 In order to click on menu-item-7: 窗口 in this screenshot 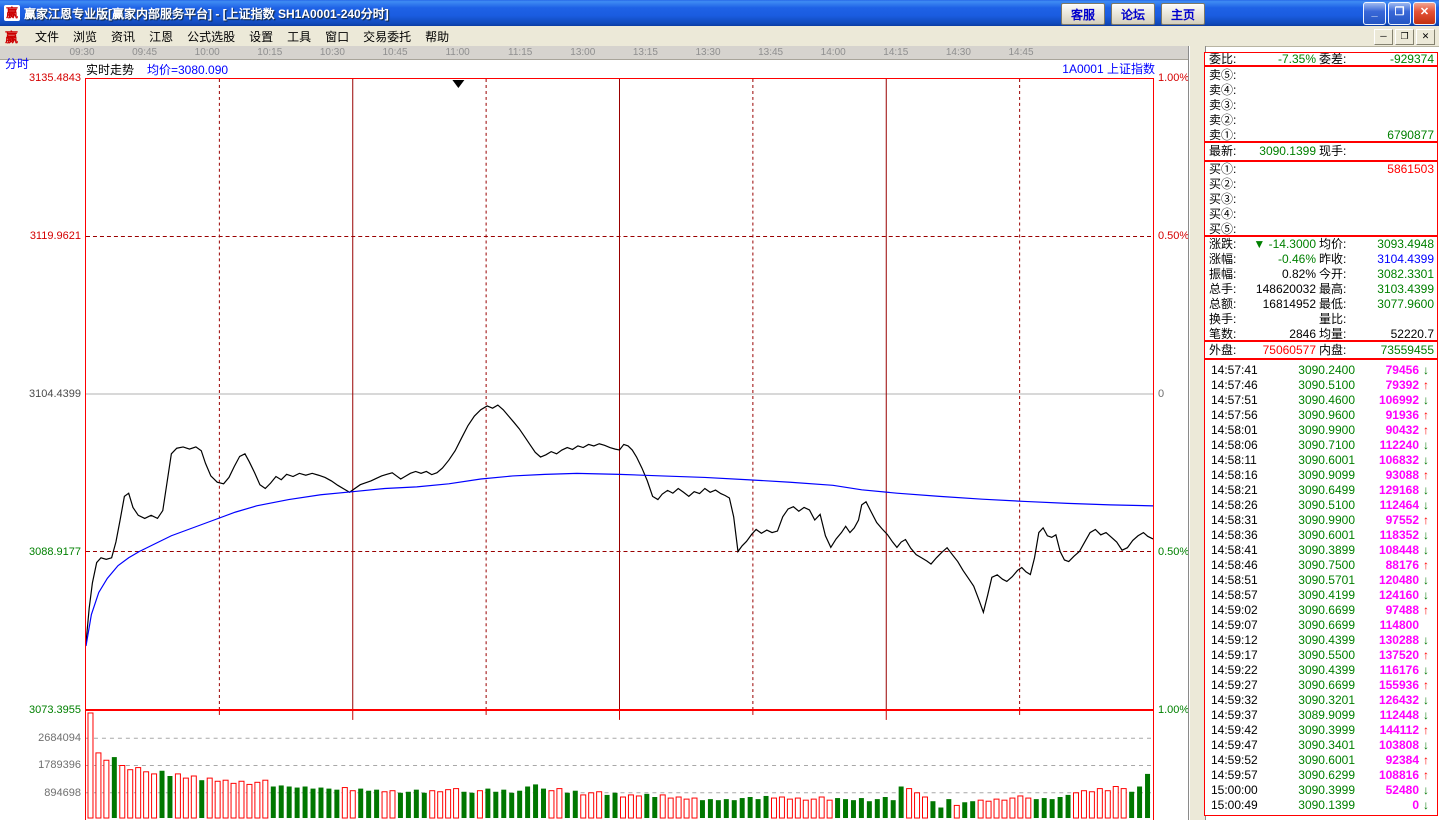, I will do `click(337, 36)`.